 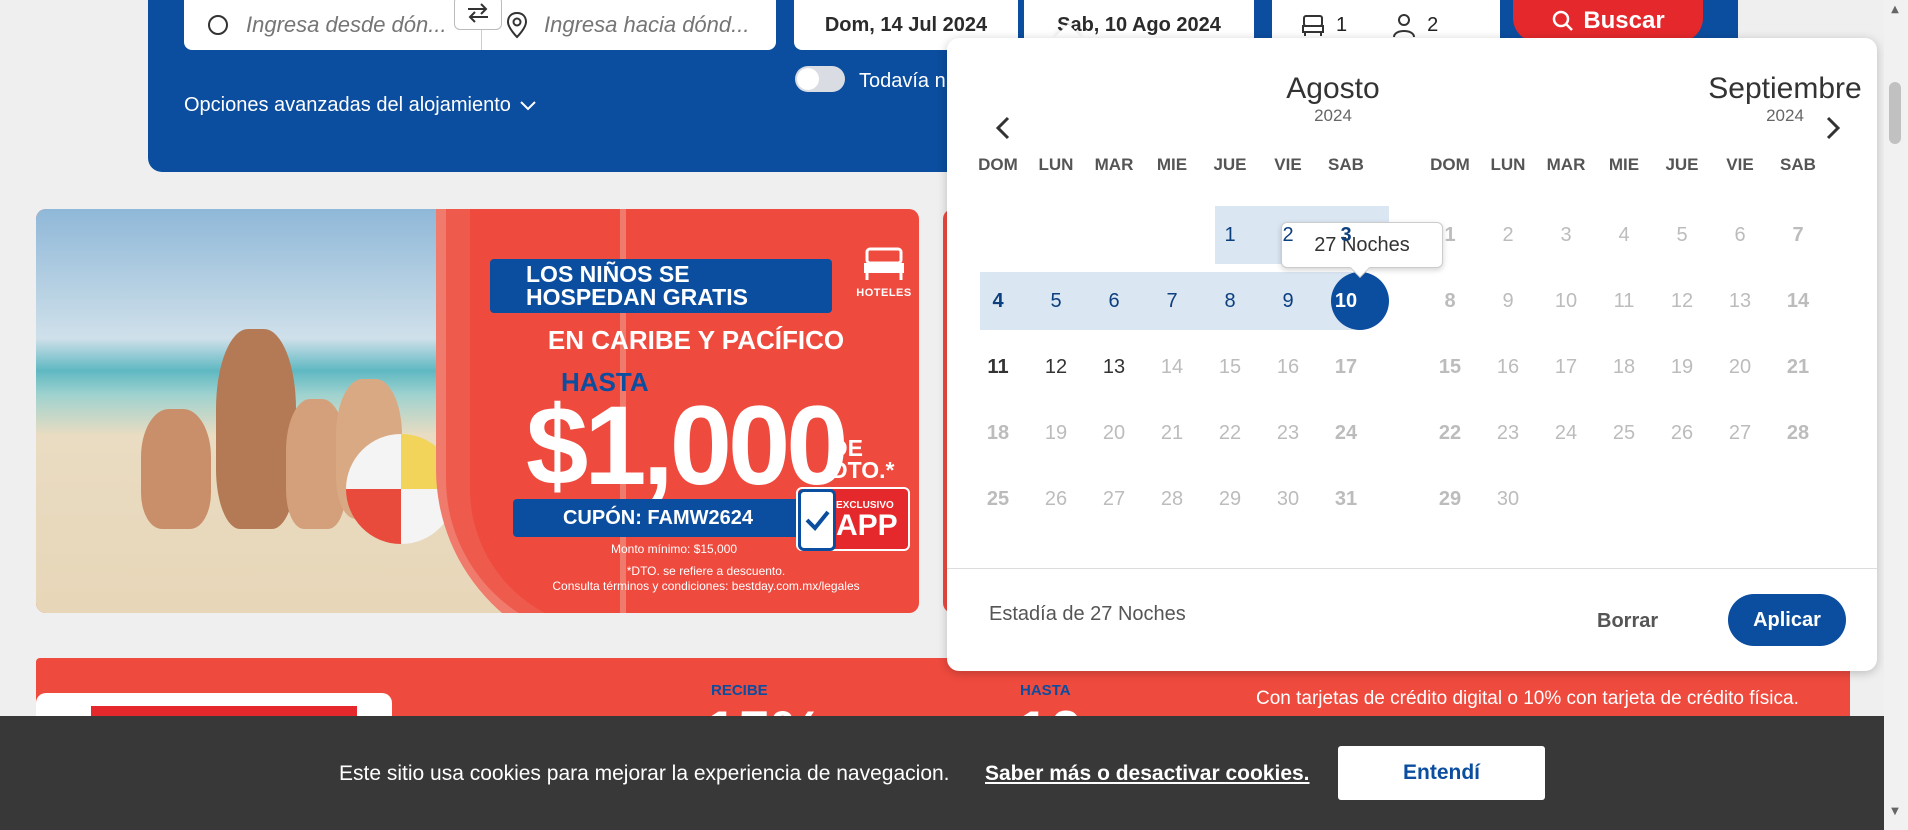 What do you see at coordinates (1682, 433) in the screenshot?
I see `day-sep-26: 26` at bounding box center [1682, 433].